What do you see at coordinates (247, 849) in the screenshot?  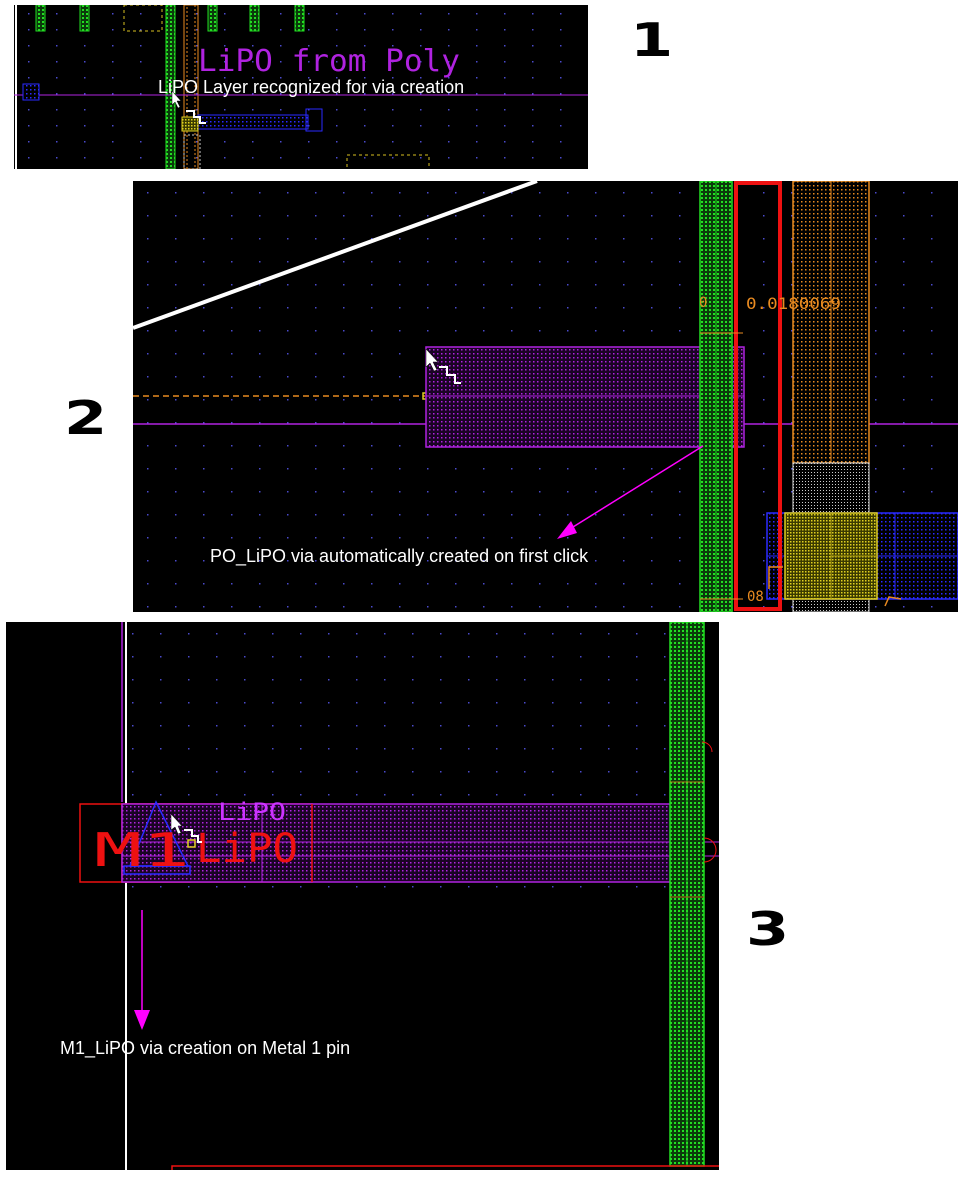 I see `via-label-lipo: LiPO` at bounding box center [247, 849].